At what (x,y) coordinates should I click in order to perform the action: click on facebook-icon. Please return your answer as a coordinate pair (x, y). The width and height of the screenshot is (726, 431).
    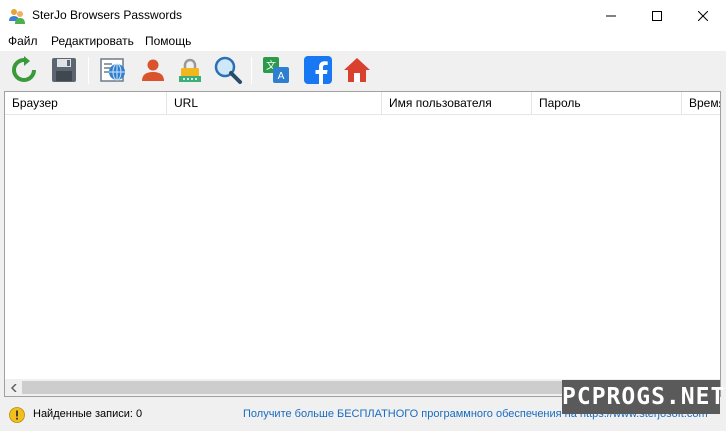
    Looking at the image, I should click on (318, 70).